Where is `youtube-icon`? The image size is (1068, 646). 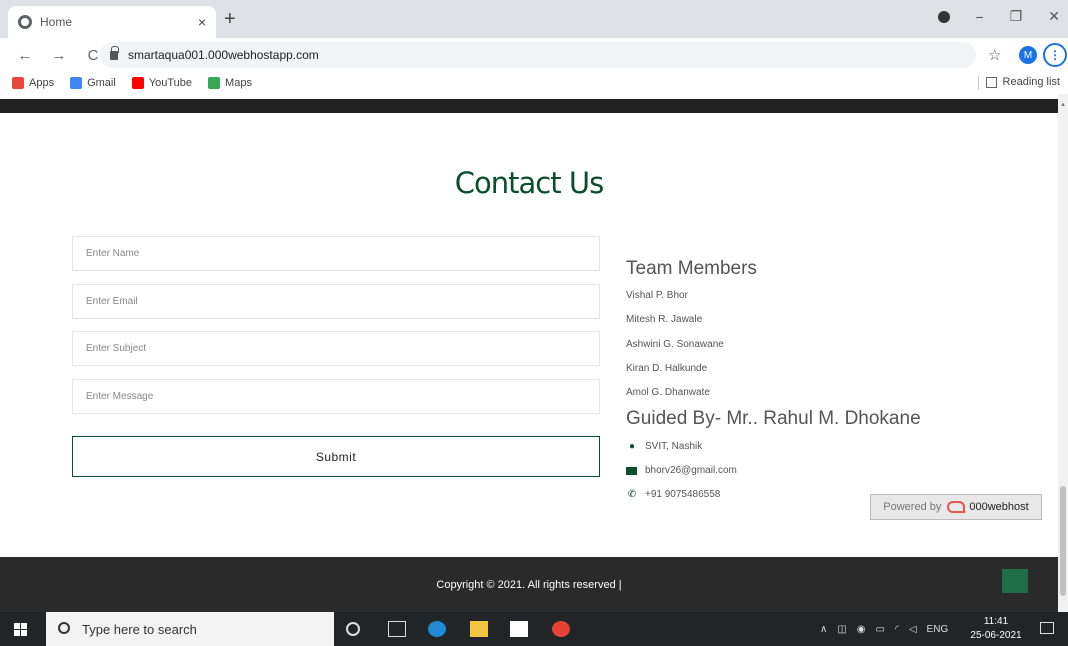 youtube-icon is located at coordinates (137, 83).